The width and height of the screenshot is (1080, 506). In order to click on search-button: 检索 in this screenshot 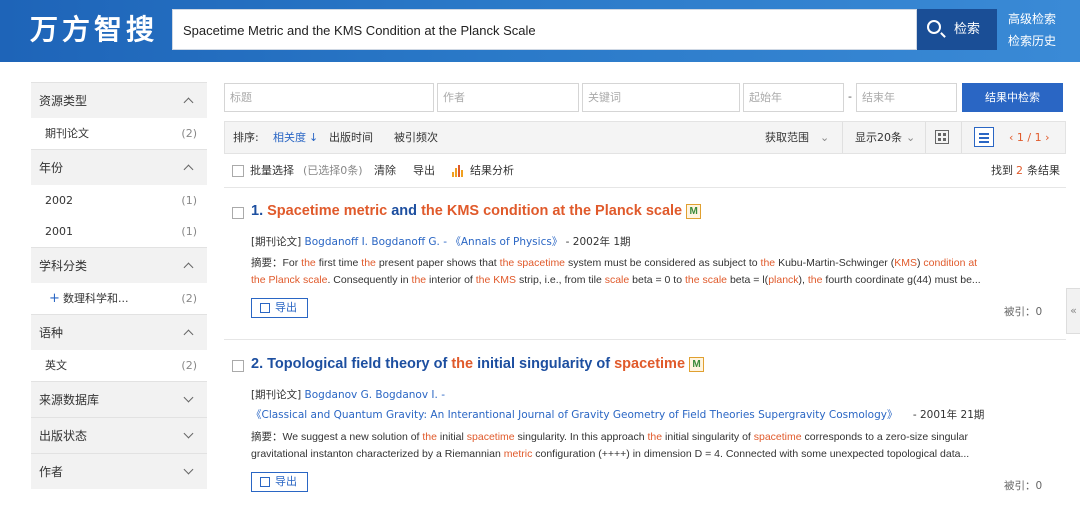, I will do `click(957, 29)`.